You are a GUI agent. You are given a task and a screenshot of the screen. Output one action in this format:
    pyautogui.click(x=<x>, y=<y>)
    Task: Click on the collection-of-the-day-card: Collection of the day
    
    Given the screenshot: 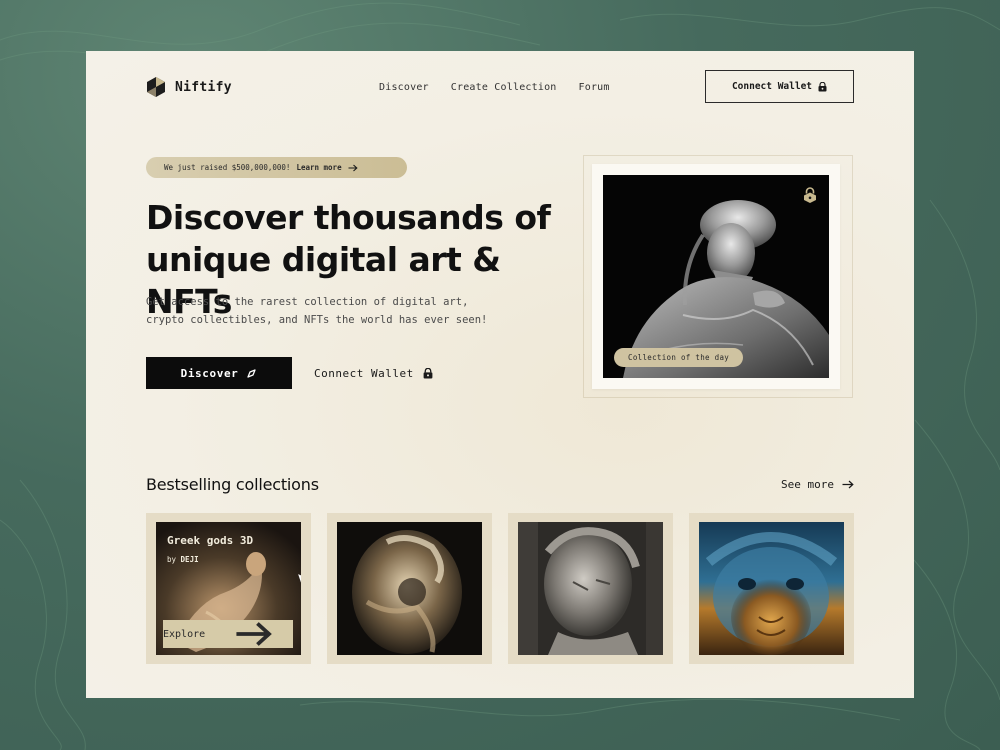 What is the action you would take?
    pyautogui.click(x=716, y=276)
    